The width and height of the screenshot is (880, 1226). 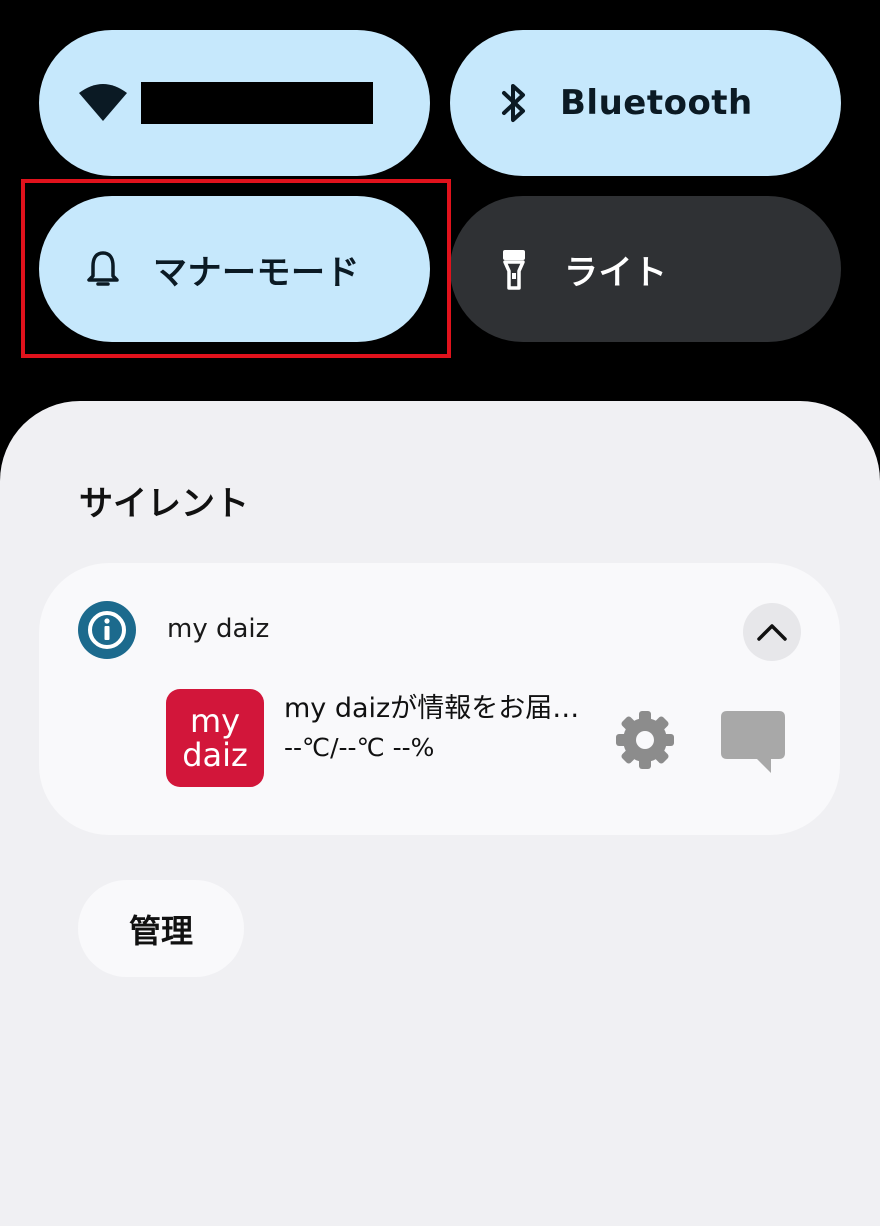 What do you see at coordinates (218, 629) in the screenshot?
I see `notification-app-name: my daiz` at bounding box center [218, 629].